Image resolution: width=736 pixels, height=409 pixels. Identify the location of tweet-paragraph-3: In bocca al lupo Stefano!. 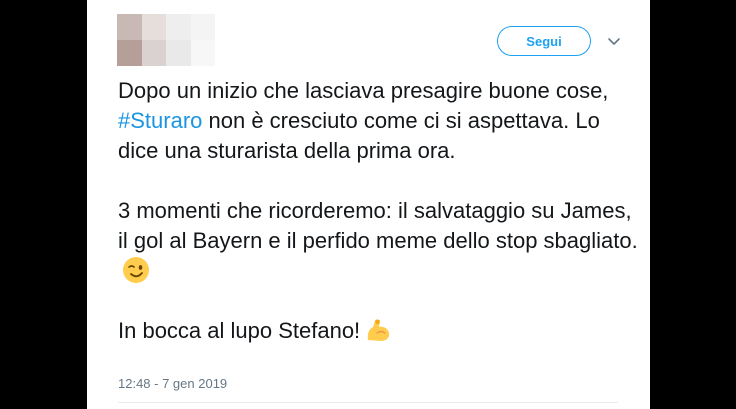
(378, 331).